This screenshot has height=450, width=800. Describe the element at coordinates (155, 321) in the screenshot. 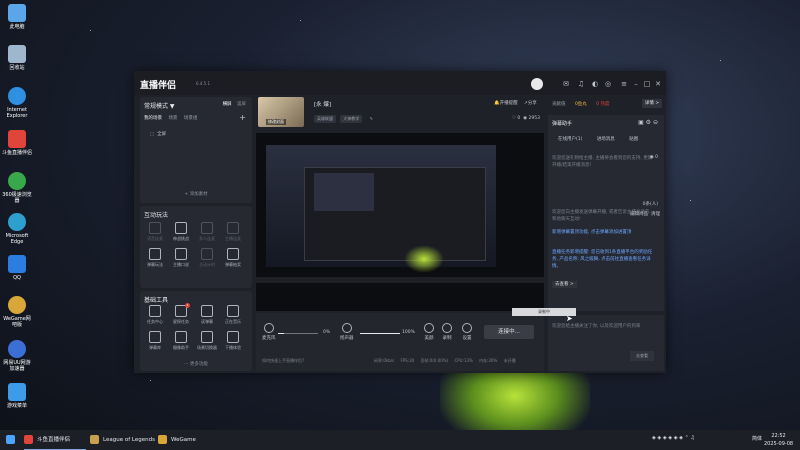

I see `grid-label: 任务中心` at that location.